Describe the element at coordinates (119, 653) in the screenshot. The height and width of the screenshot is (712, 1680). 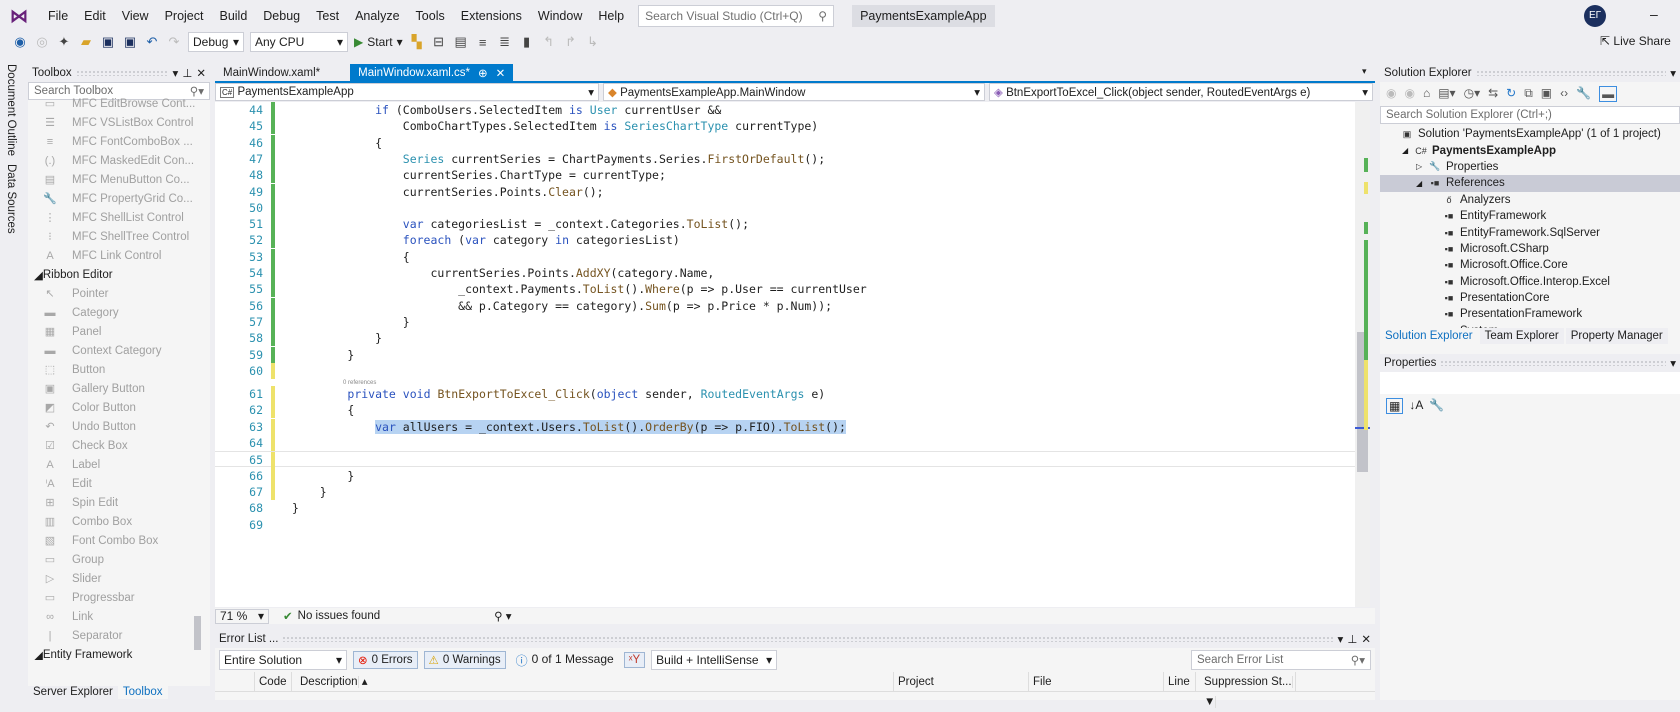
I see `toolbox-group-header: ◢ Entity Framework` at that location.